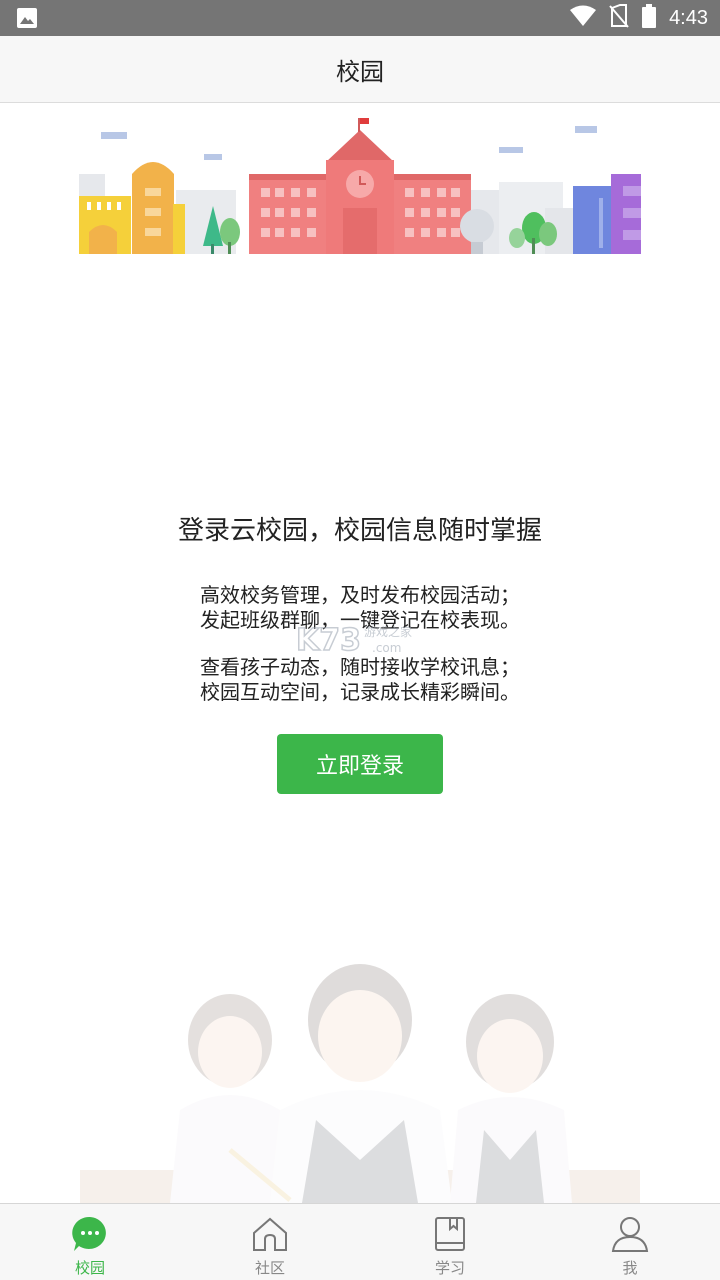 The height and width of the screenshot is (1280, 720). I want to click on k73-watermark-logo: K73 游戏之家 .com, so click(354, 640).